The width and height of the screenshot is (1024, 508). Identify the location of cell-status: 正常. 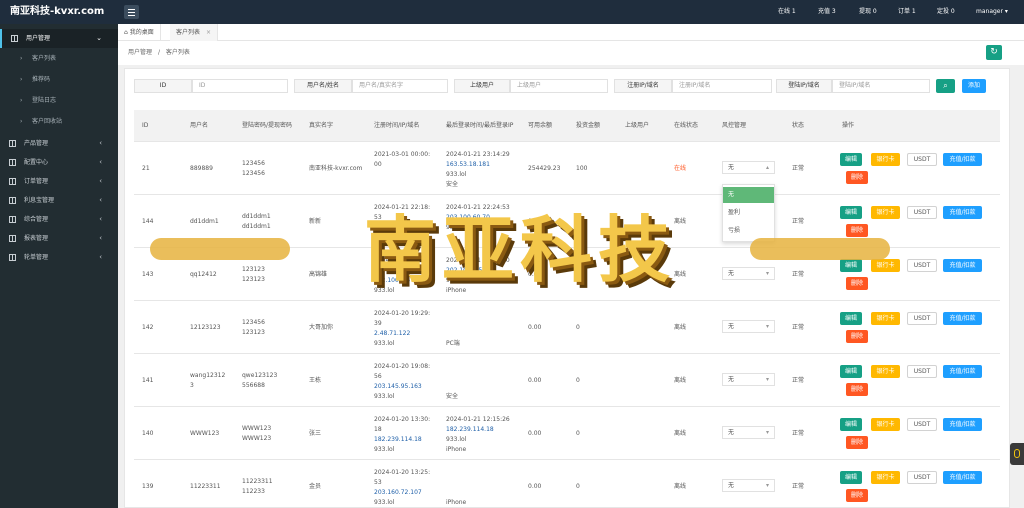
(798, 327).